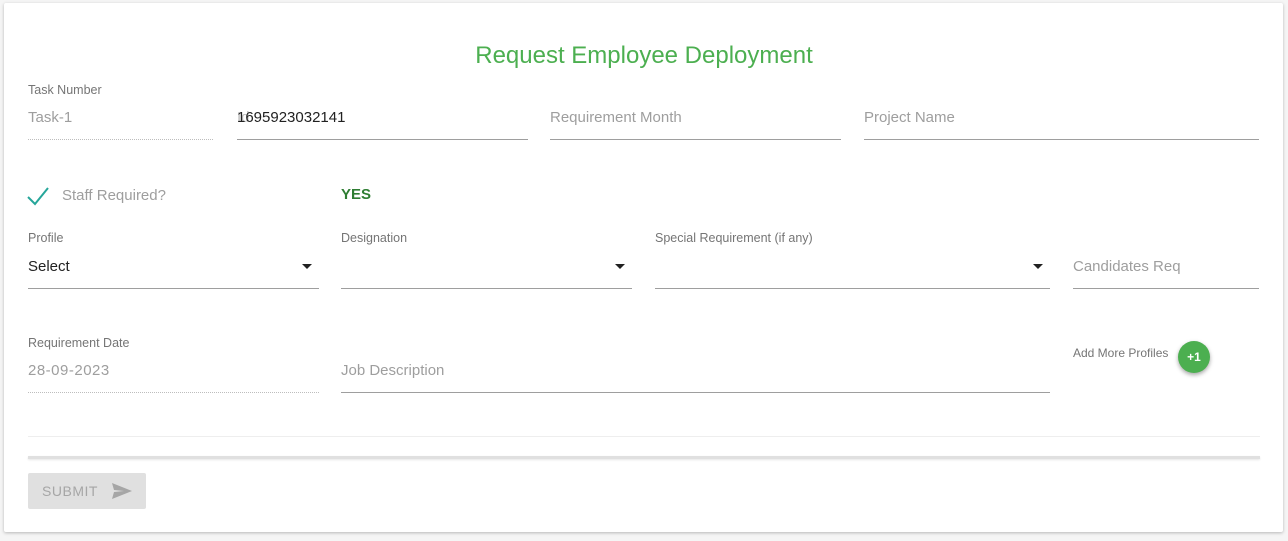 The width and height of the screenshot is (1288, 541). Describe the element at coordinates (695, 120) in the screenshot. I see `requirement-month-input: Requirement Month` at that location.